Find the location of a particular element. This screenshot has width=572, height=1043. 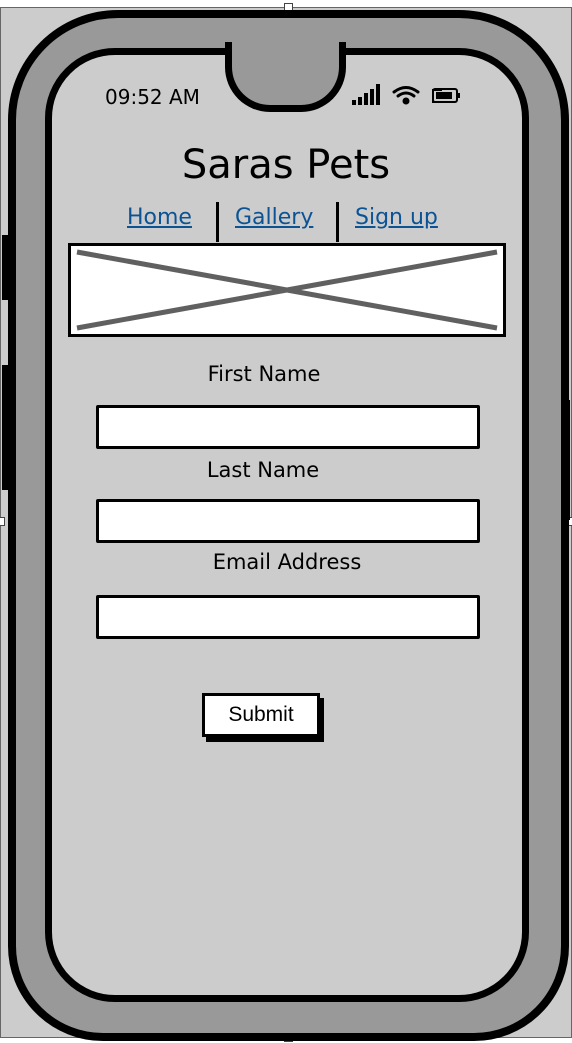

resize-handle-left is located at coordinates (2, 521).